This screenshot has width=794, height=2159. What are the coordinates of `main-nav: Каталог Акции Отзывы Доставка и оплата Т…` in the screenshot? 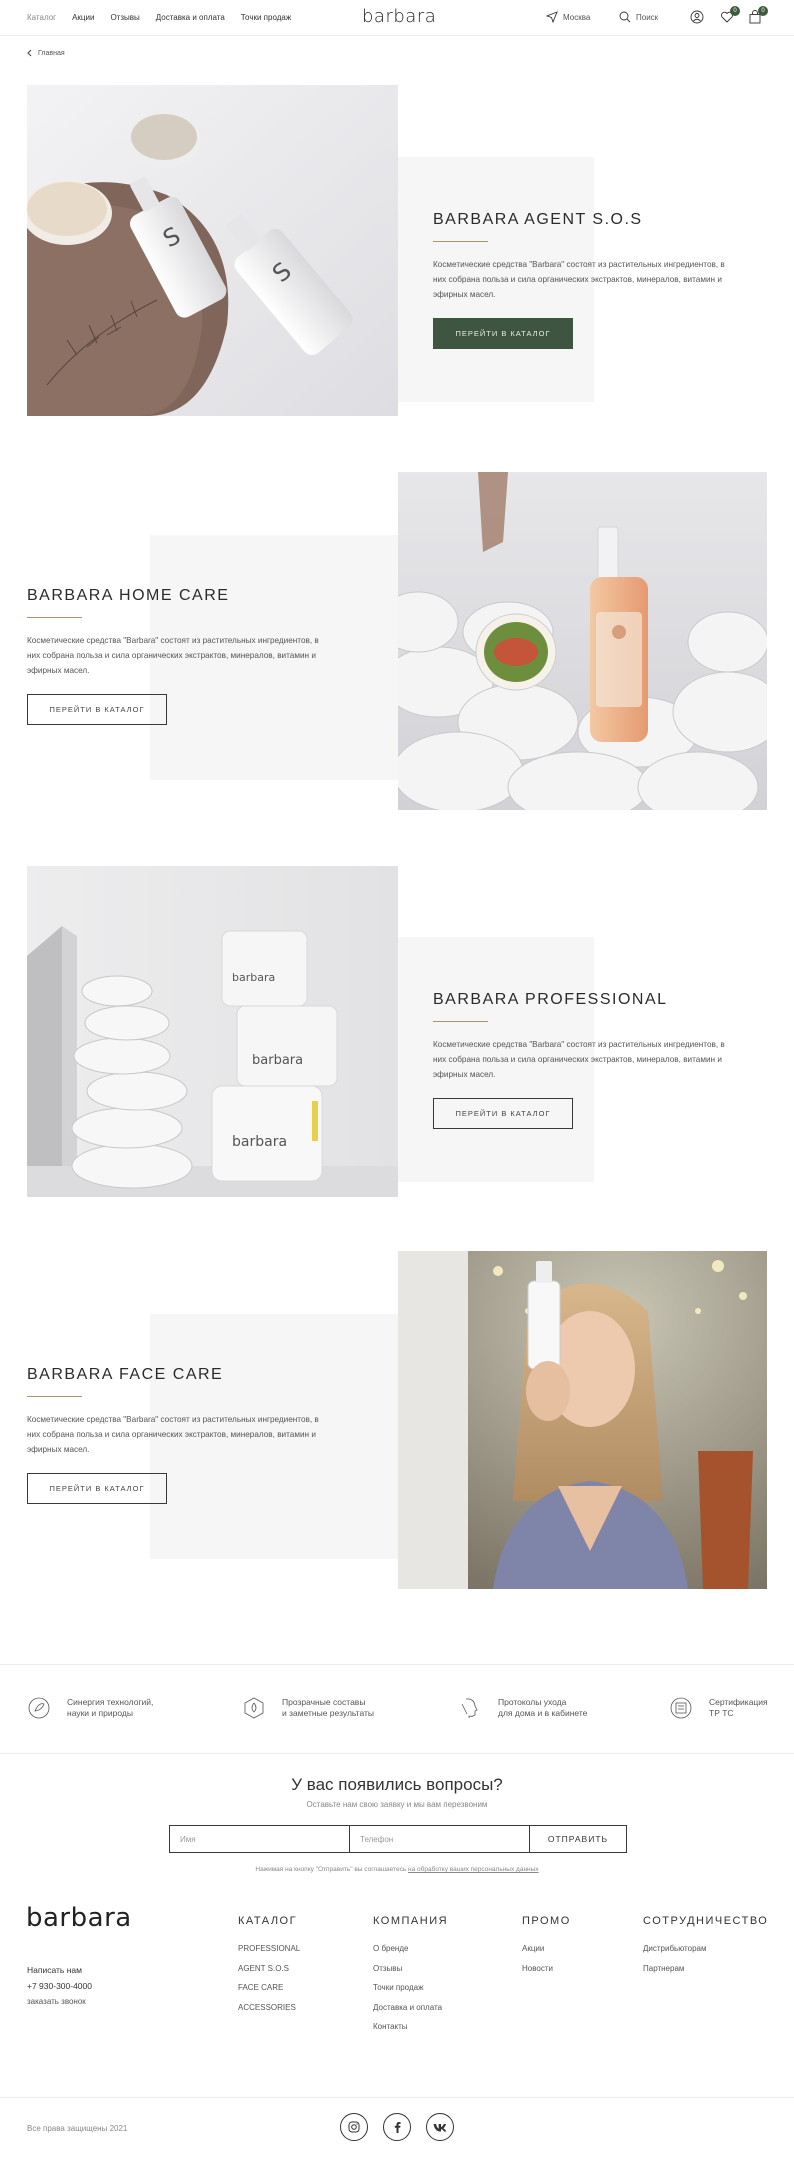 It's located at (159, 17).